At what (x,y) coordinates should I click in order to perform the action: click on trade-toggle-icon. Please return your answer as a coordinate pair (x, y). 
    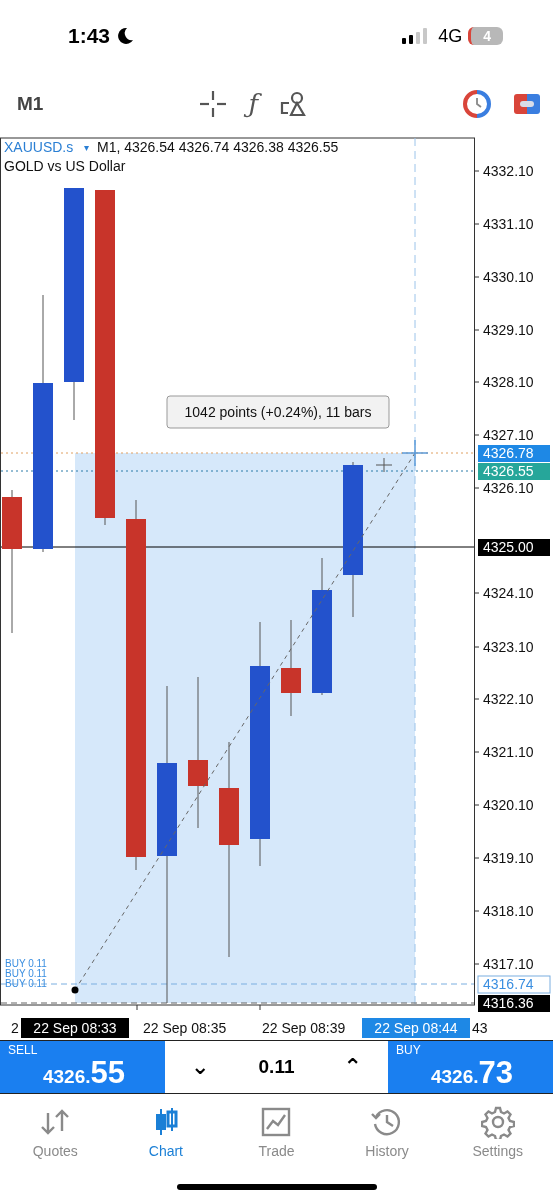
    Looking at the image, I should click on (527, 104).